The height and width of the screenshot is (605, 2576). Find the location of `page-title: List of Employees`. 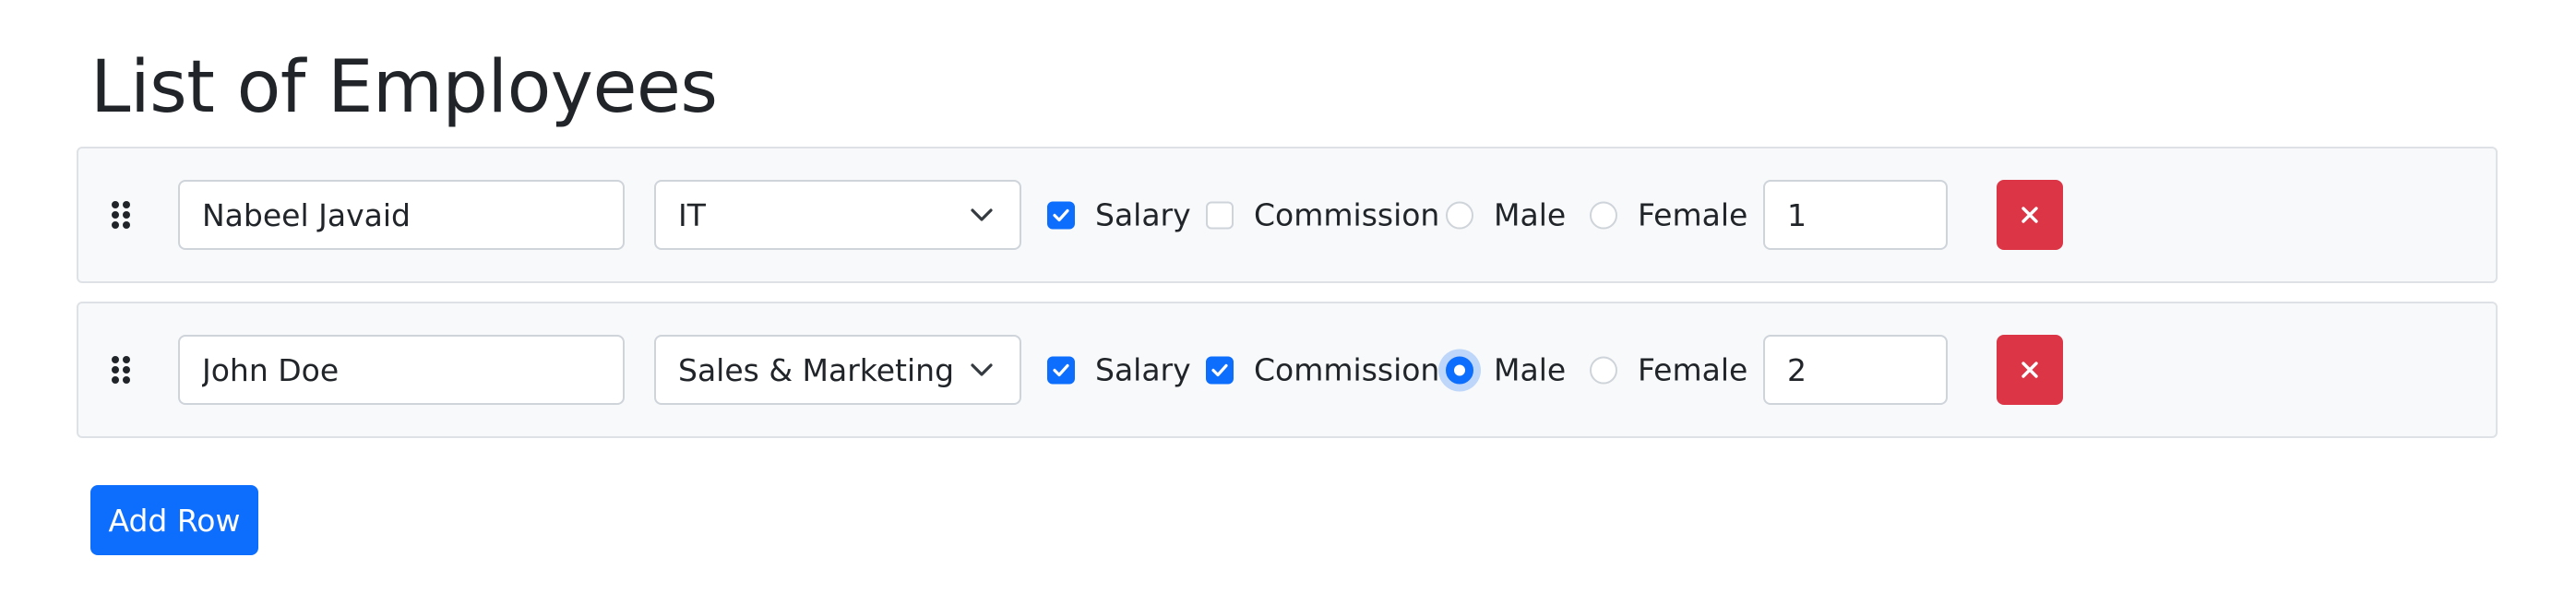

page-title: List of Employees is located at coordinates (404, 87).